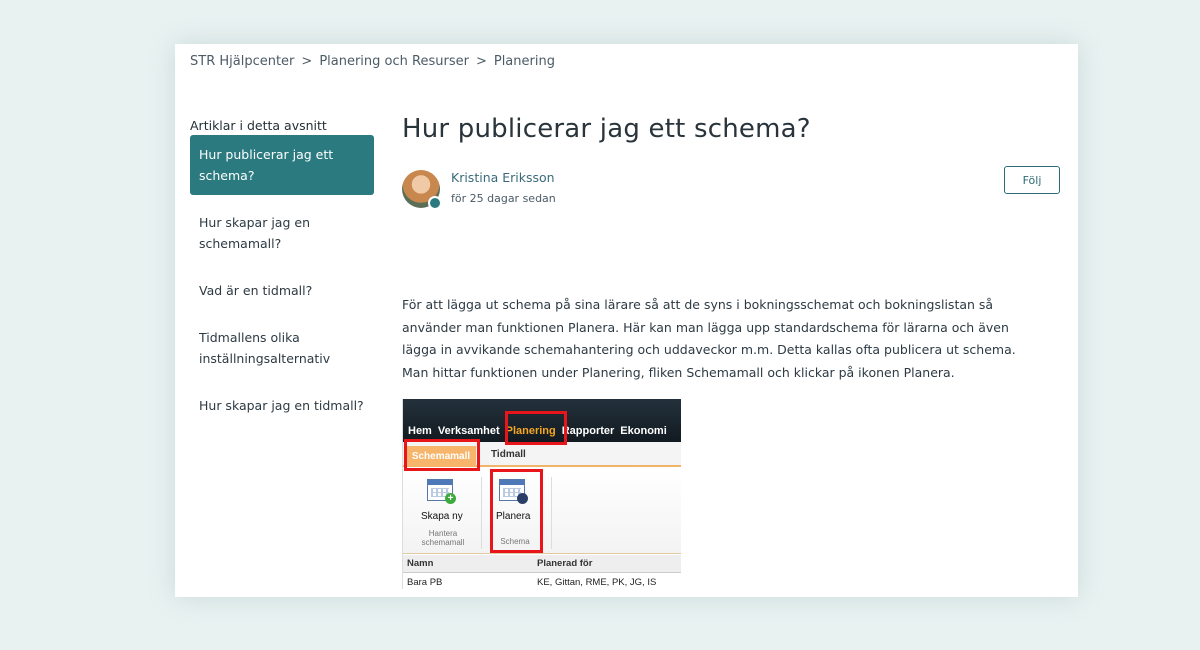 Image resolution: width=1200 pixels, height=650 pixels. Describe the element at coordinates (442, 516) in the screenshot. I see `screenshot-ribbon-button-label: Skapa ny` at that location.